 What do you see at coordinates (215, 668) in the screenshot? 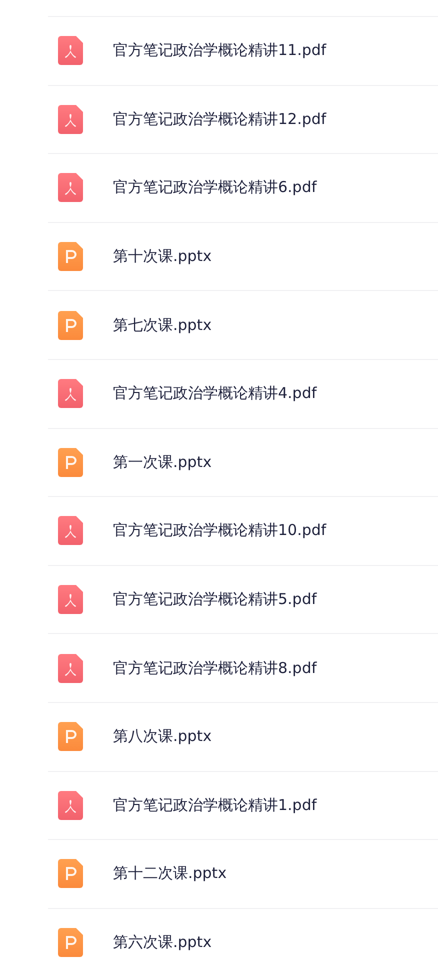
I see `file-name: 官方笔记政治学概论精讲8.pdf` at bounding box center [215, 668].